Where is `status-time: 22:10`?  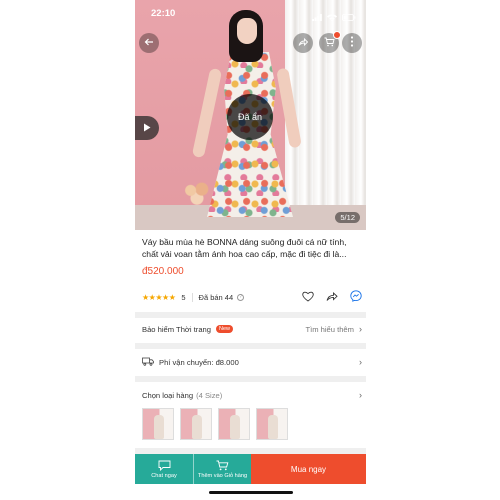 status-time: 22:10 is located at coordinates (163, 13).